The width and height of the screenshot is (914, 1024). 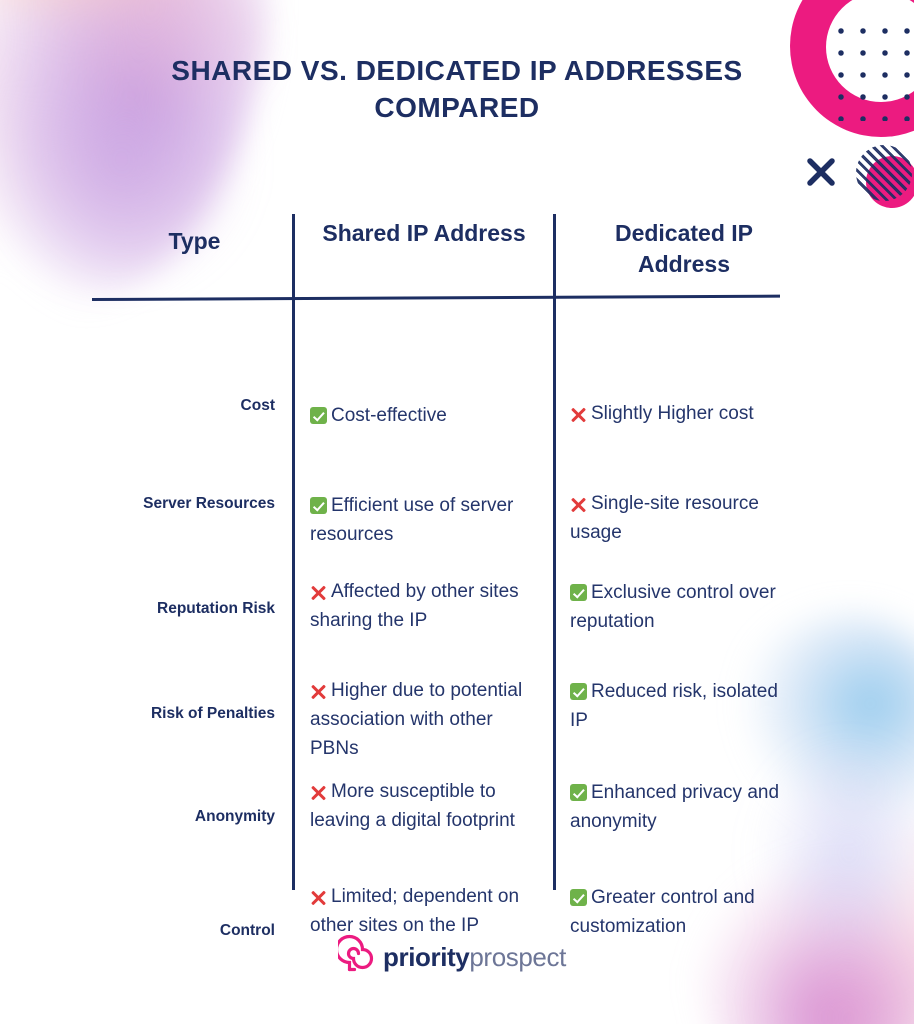 I want to click on column-header-type: Type, so click(x=194, y=241).